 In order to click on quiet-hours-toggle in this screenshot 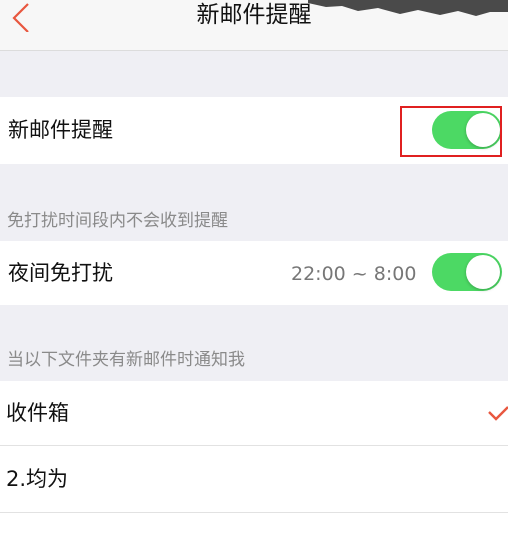, I will do `click(467, 272)`.